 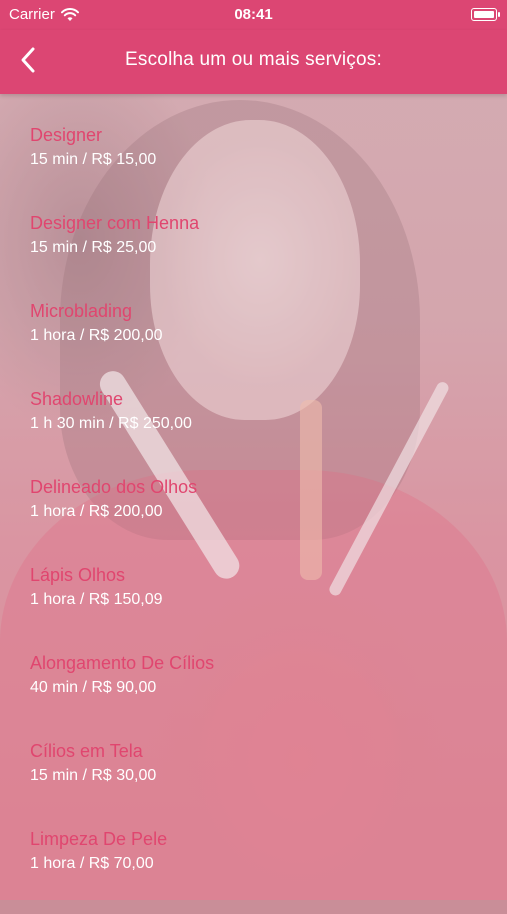 I want to click on service-name: Limpeza De Pele, so click(x=99, y=839).